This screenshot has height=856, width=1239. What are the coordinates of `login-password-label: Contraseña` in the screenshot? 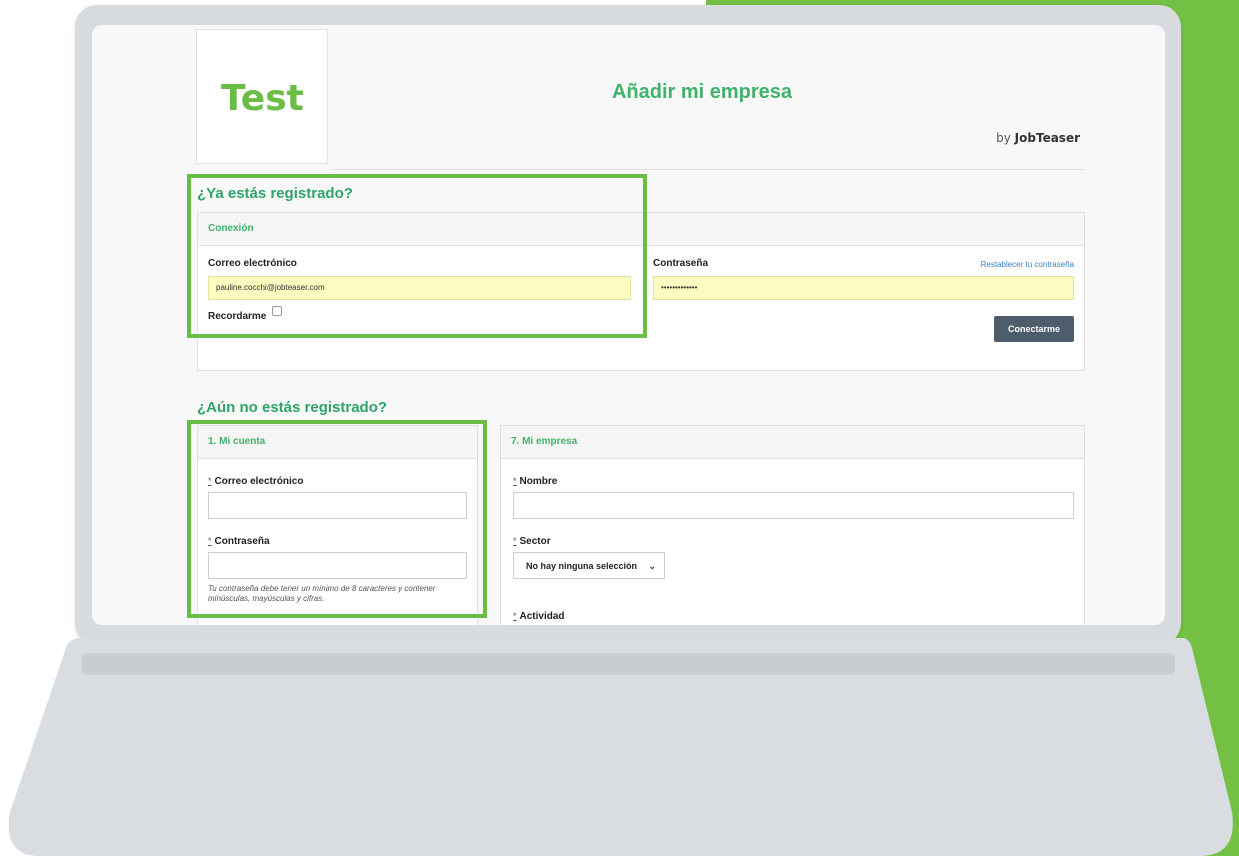 It's located at (681, 263).